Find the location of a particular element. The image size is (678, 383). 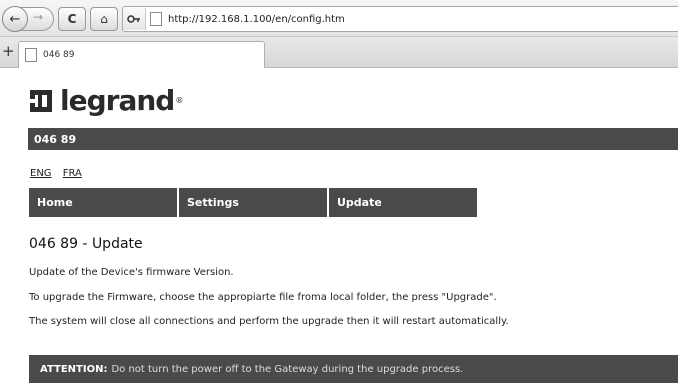

home-button: ⌂ is located at coordinates (104, 19).